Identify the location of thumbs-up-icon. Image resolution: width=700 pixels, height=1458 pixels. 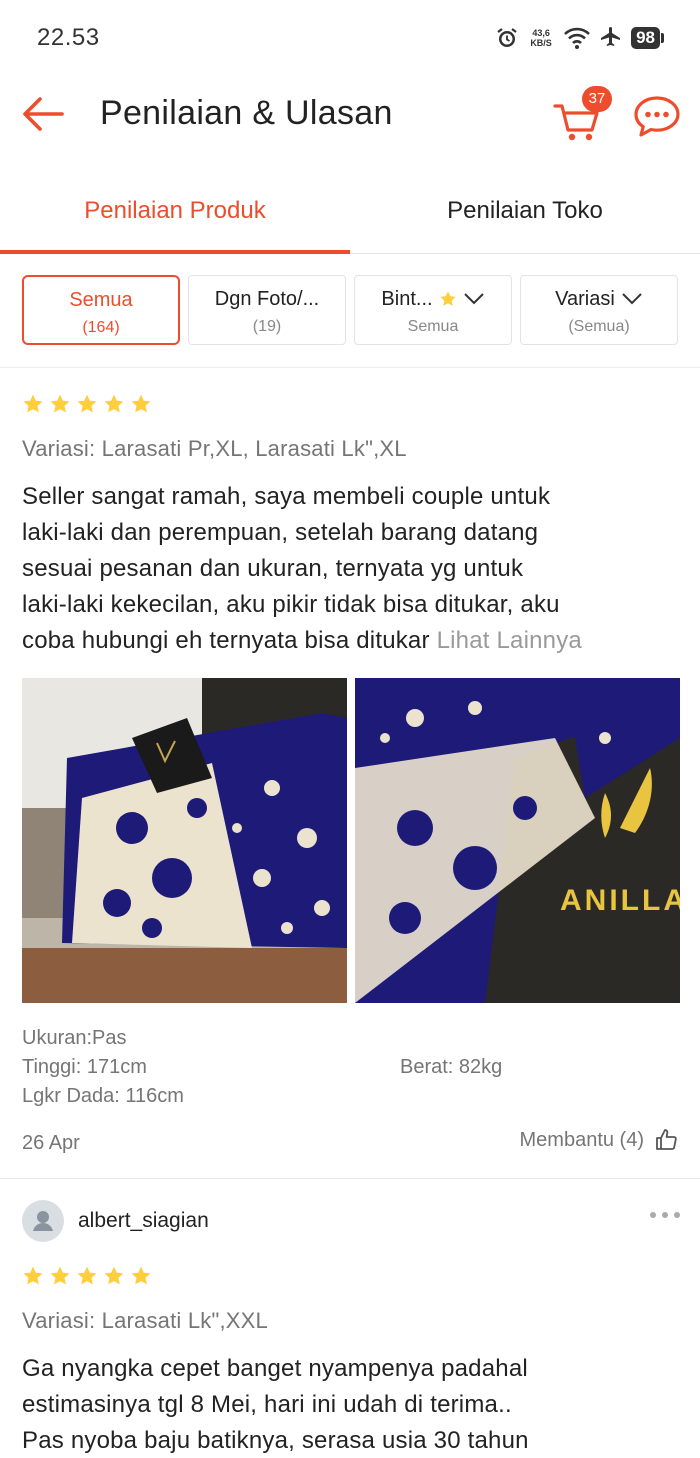
(666, 1139).